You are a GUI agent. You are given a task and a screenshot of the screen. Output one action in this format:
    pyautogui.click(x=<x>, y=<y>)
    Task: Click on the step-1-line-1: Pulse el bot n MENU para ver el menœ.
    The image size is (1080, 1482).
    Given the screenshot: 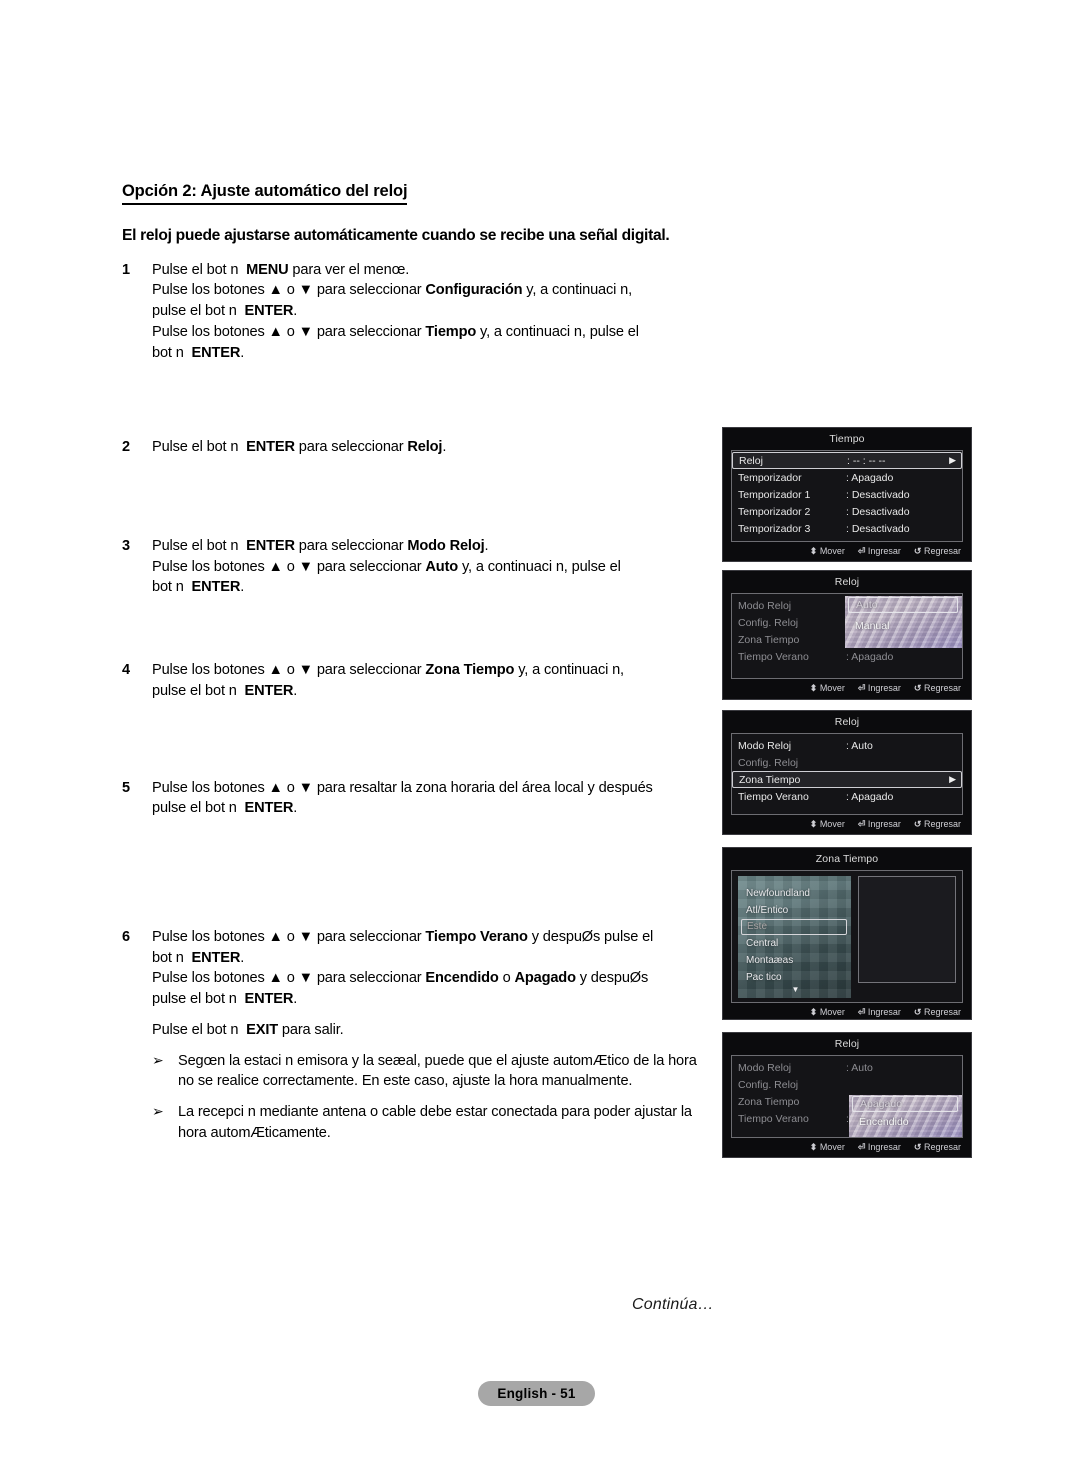 What is the action you would take?
    pyautogui.click(x=281, y=269)
    